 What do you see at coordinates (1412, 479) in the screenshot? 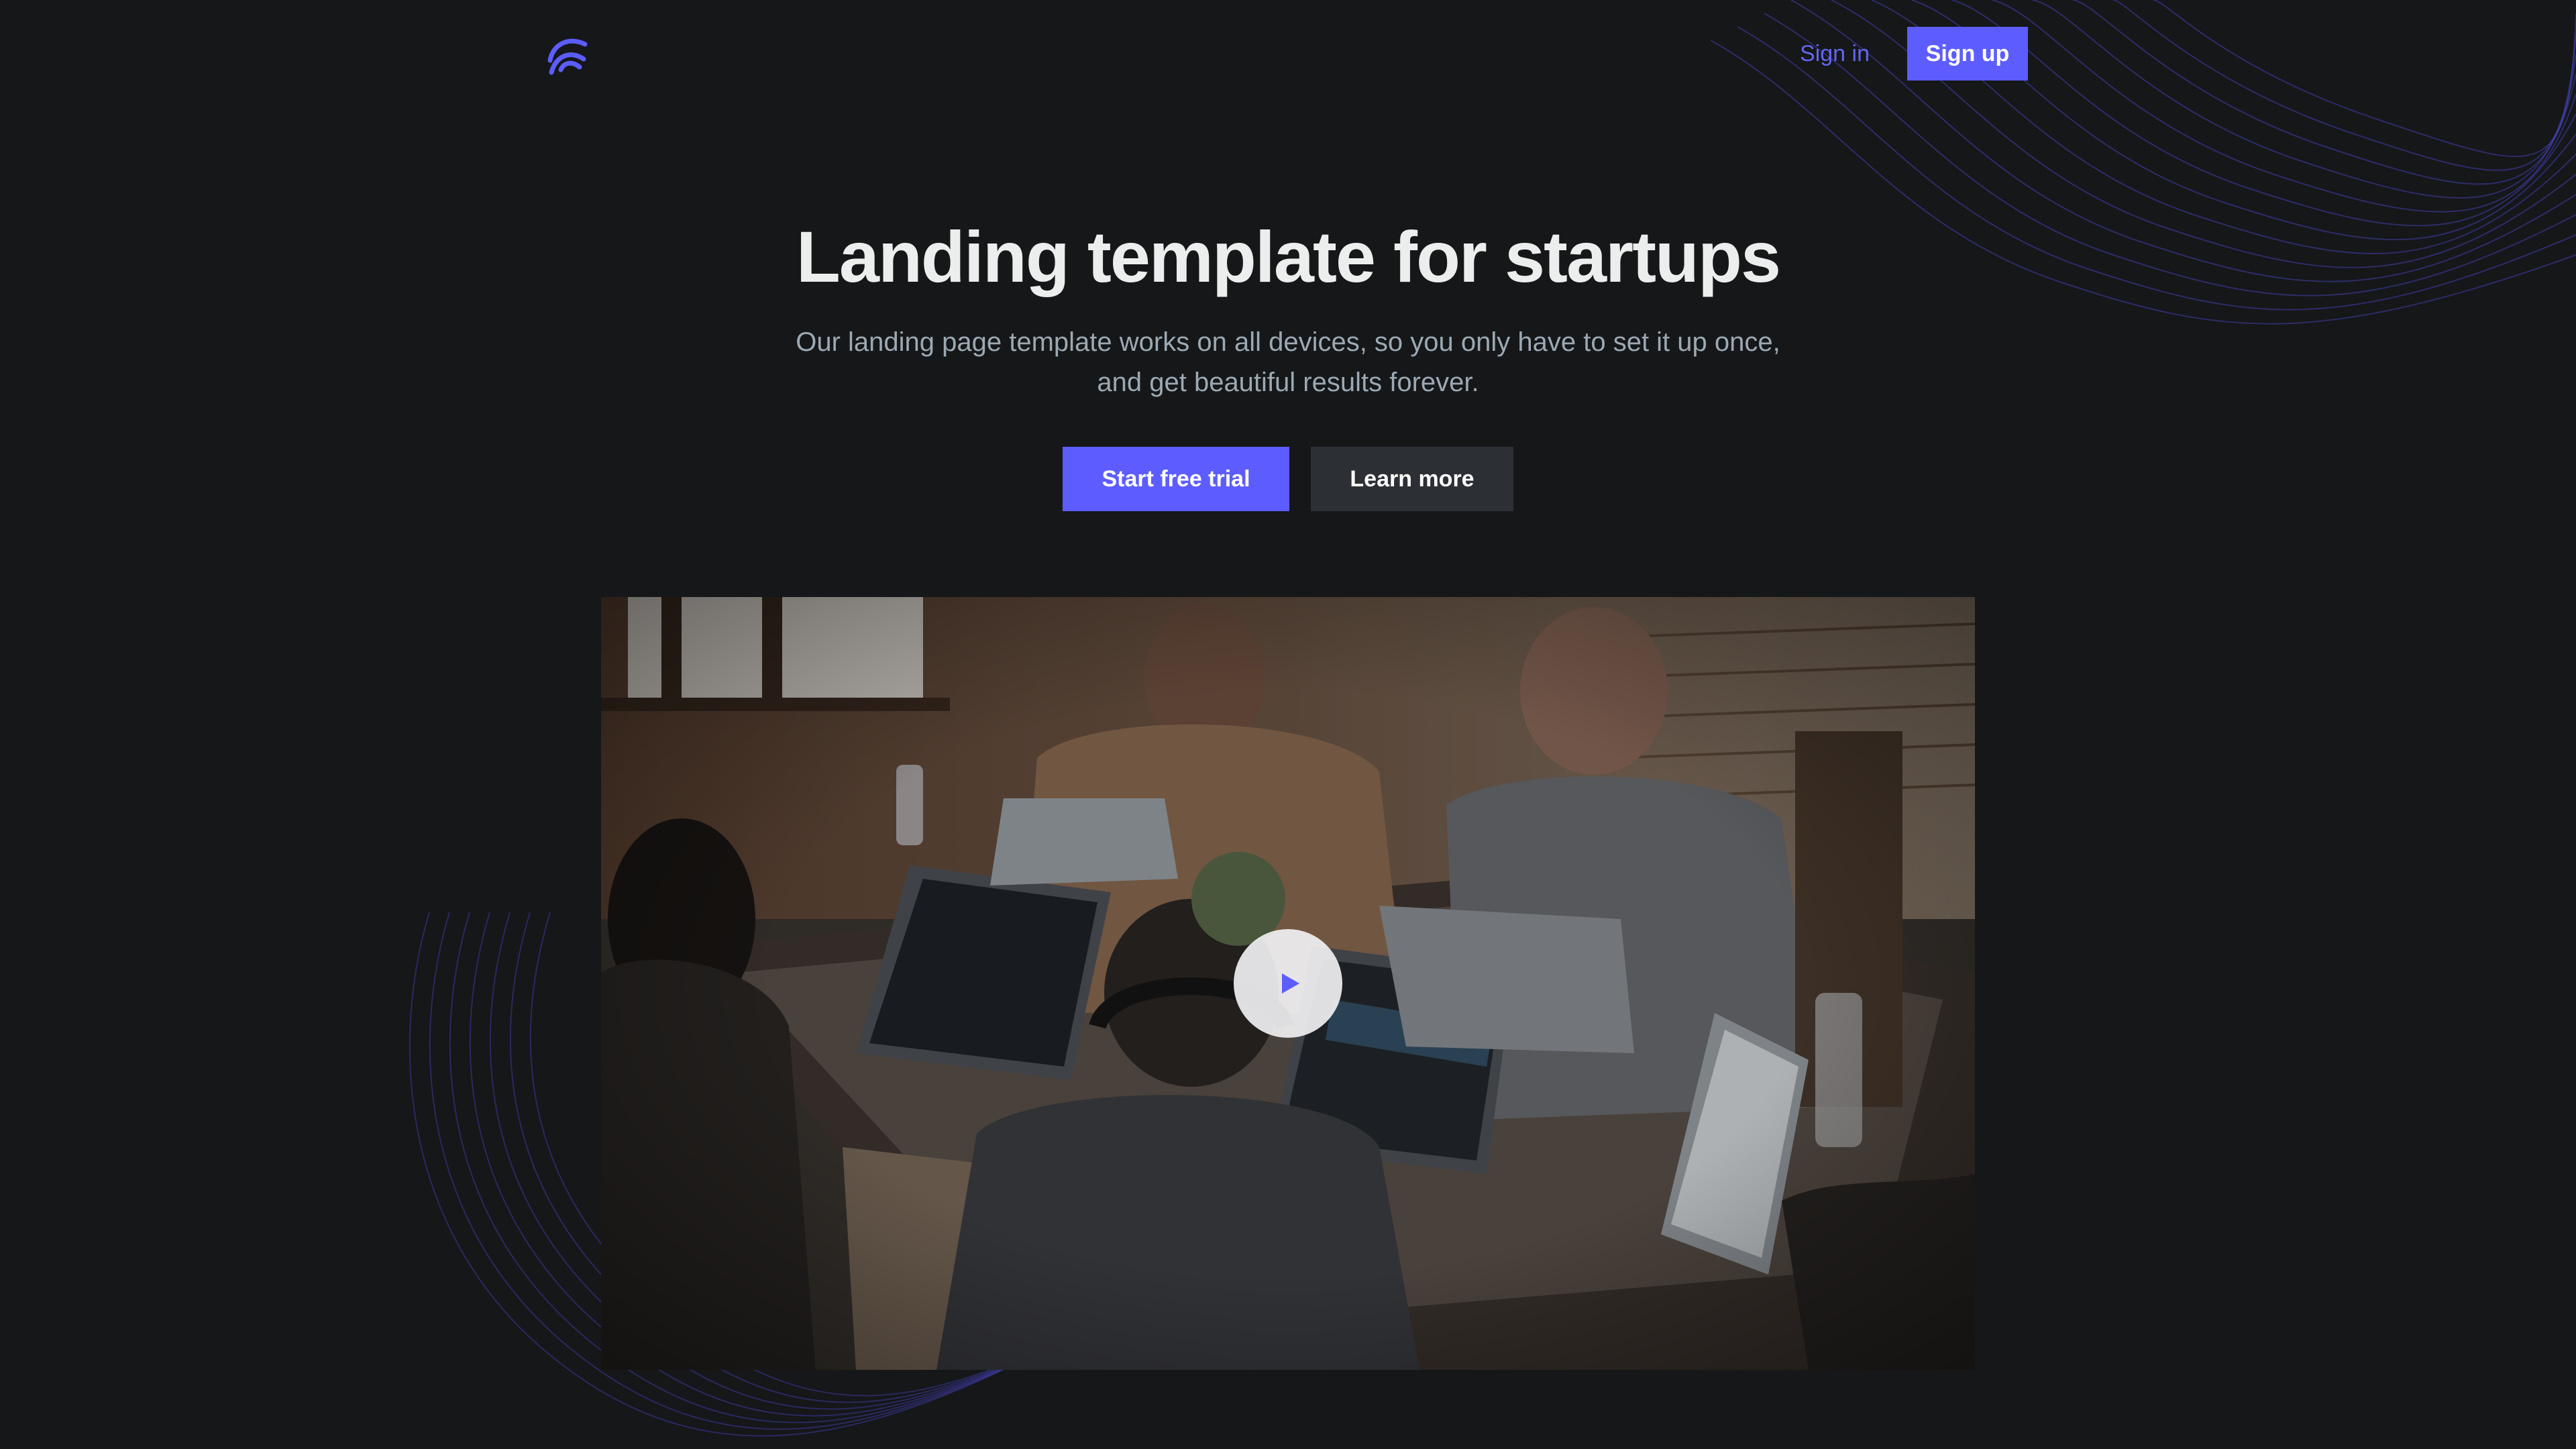
I see `learn-more-button: Learn more` at bounding box center [1412, 479].